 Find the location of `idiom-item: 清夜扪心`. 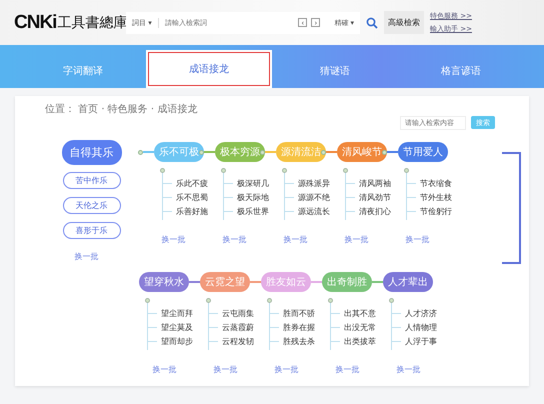

idiom-item: 清夜扪心 is located at coordinates (375, 211).